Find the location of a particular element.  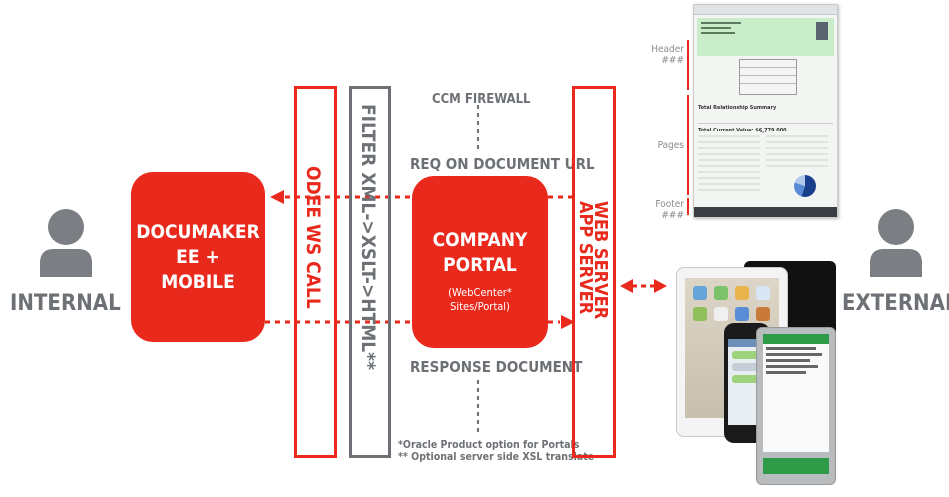

internal-actor: INTERNAL is located at coordinates (70, 260).